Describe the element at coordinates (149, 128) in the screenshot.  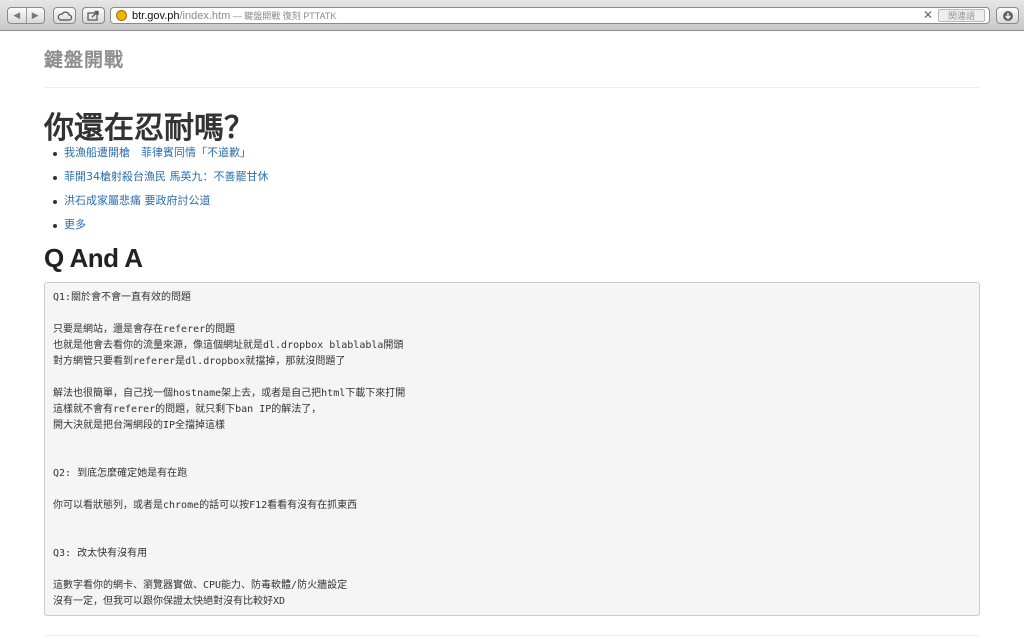
I see `page-heading: 你還在忍耐嗎？` at that location.